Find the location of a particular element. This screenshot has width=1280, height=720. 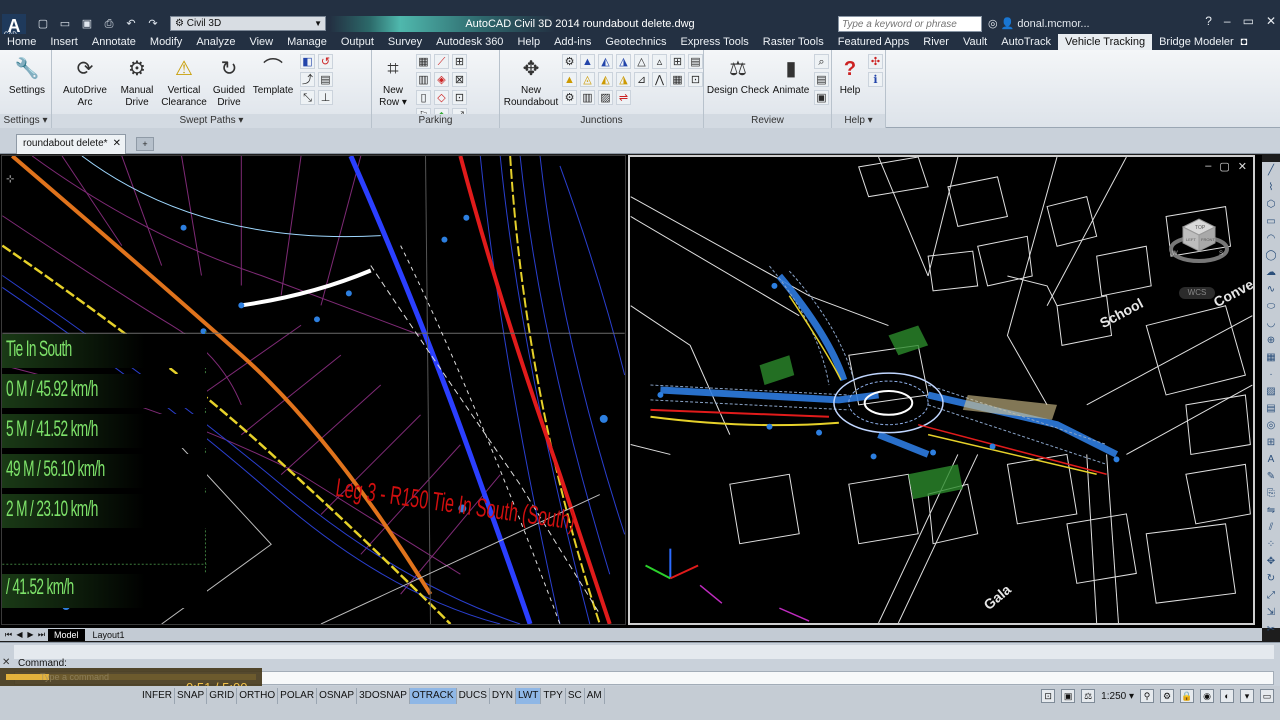

array-tool-icon: ⁘ is located at coordinates (1271, 545).